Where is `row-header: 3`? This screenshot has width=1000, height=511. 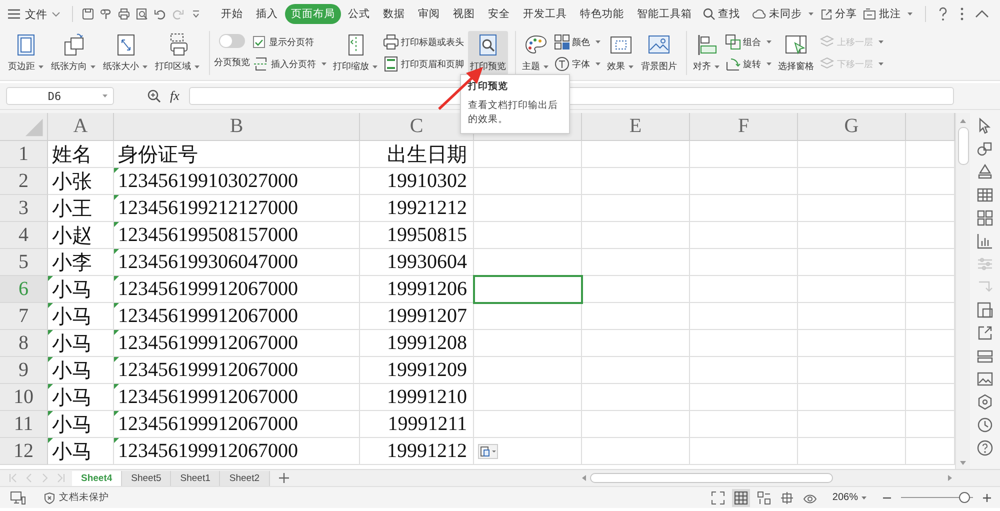 row-header: 3 is located at coordinates (24, 208).